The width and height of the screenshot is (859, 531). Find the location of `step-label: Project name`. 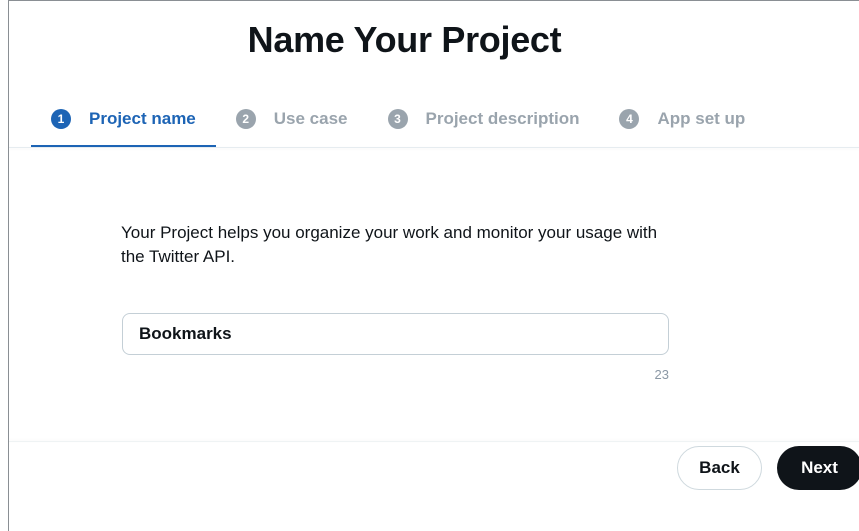

step-label: Project name is located at coordinates (142, 118).